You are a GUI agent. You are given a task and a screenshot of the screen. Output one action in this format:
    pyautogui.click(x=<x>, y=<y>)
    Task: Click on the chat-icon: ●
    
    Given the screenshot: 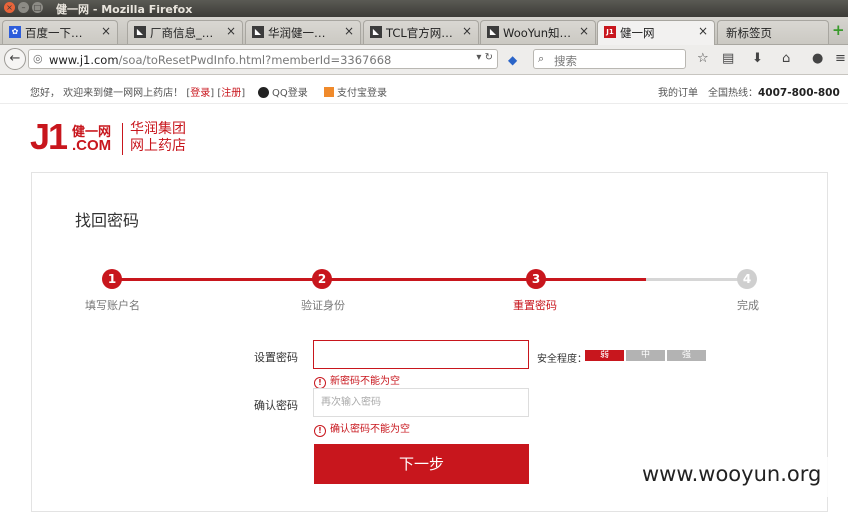 What is the action you would take?
    pyautogui.click(x=817, y=59)
    